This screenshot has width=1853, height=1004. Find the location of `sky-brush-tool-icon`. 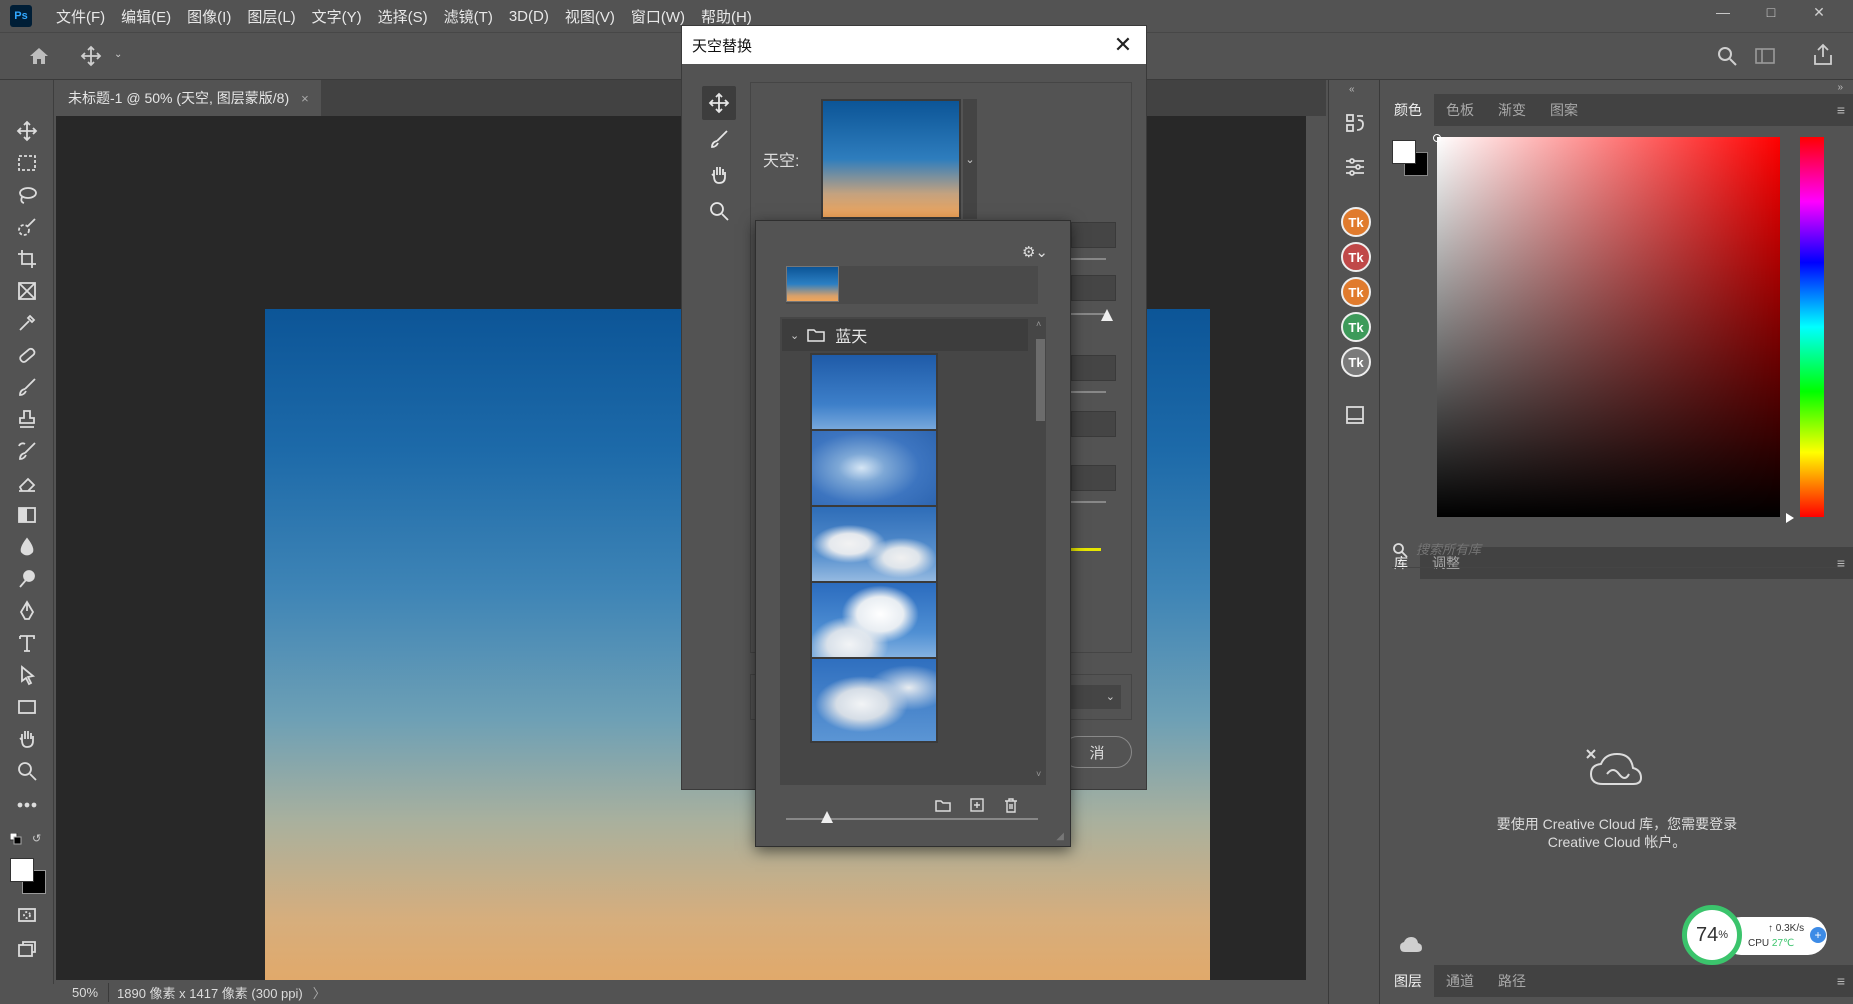

sky-brush-tool-icon is located at coordinates (719, 139).